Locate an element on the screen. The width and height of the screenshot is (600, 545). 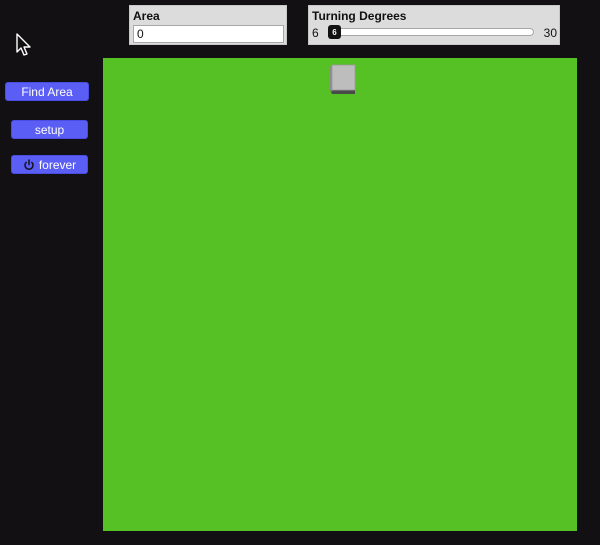
slider-max: 30 is located at coordinates (550, 33).